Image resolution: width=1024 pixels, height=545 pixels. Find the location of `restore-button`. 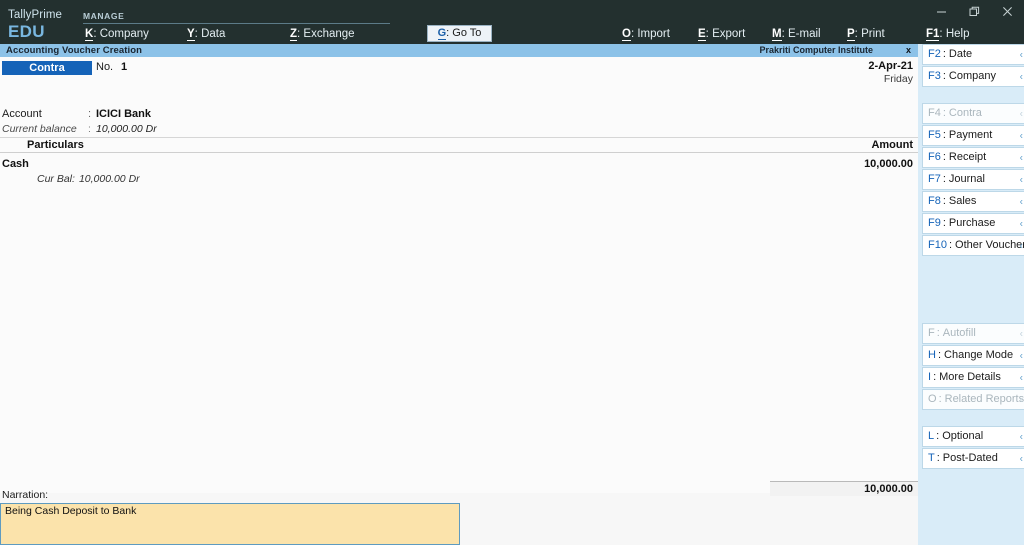

restore-button is located at coordinates (974, 11).